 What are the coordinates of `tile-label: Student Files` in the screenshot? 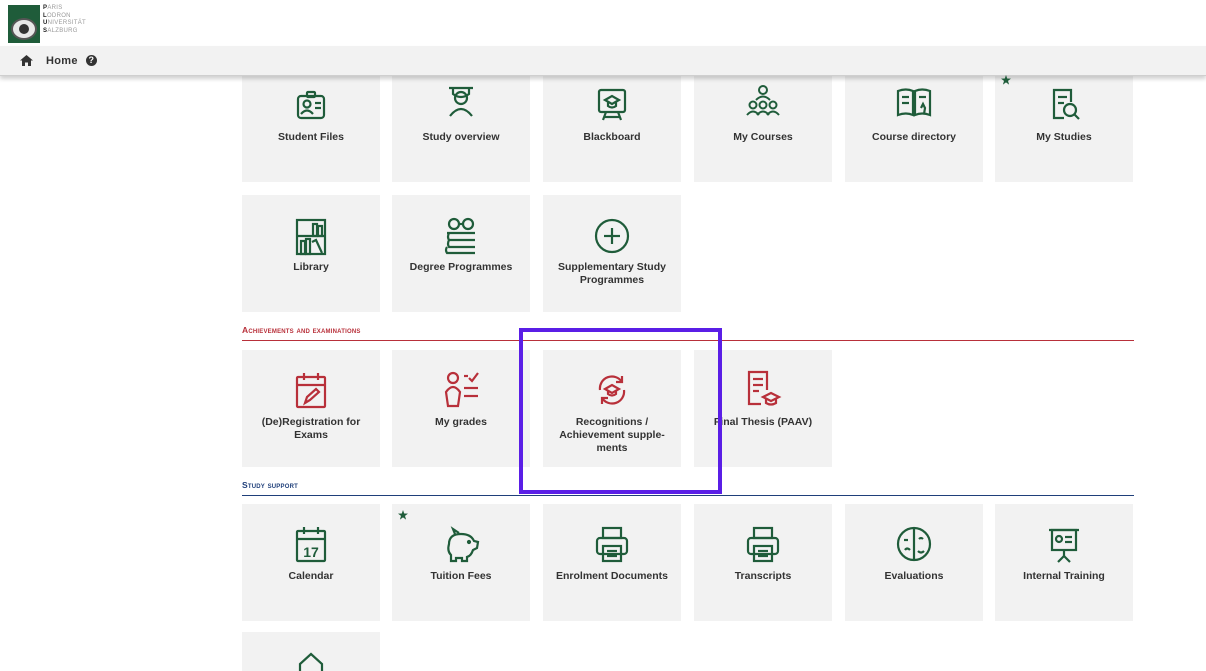 It's located at (311, 137).